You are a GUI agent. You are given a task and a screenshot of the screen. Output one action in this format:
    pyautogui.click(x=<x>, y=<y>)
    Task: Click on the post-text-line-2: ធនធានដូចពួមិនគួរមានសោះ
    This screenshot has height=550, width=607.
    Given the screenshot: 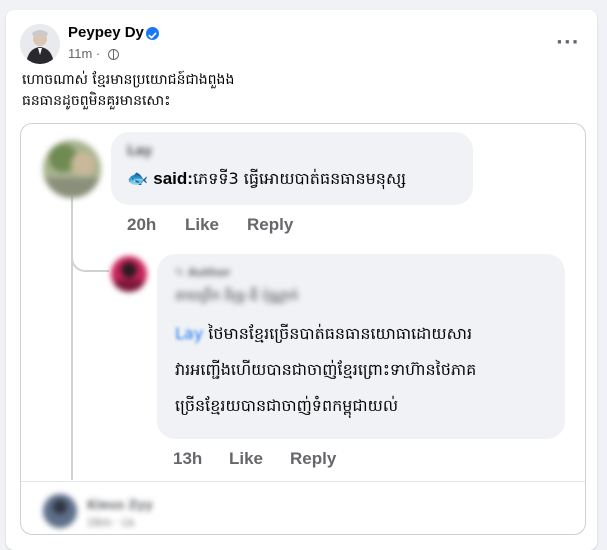 What is the action you would take?
    pyautogui.click(x=96, y=101)
    